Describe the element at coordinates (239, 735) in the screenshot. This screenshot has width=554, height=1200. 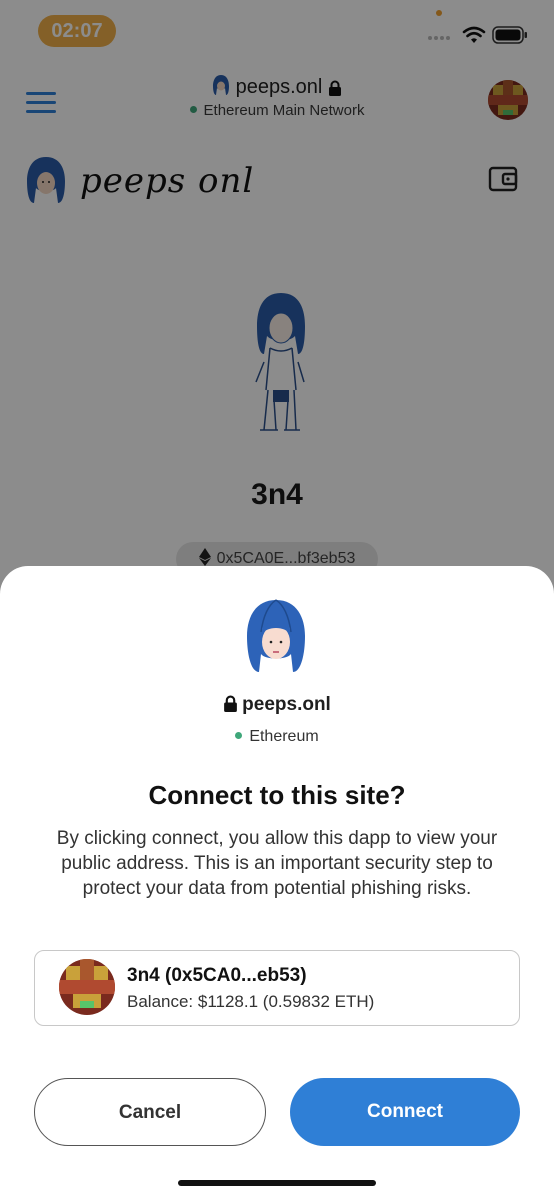
I see `network-status-dot` at that location.